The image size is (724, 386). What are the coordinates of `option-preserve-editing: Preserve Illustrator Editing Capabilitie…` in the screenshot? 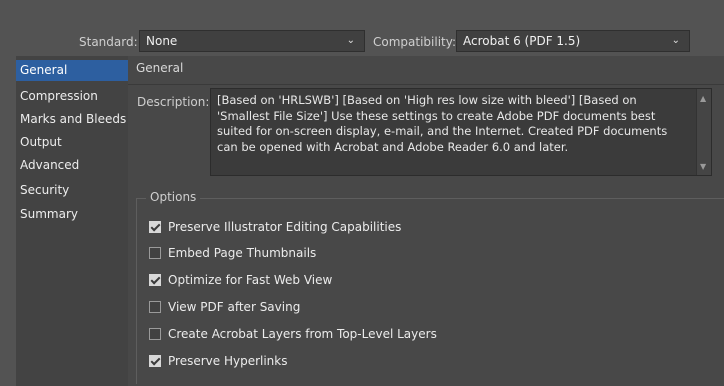 It's located at (275, 227).